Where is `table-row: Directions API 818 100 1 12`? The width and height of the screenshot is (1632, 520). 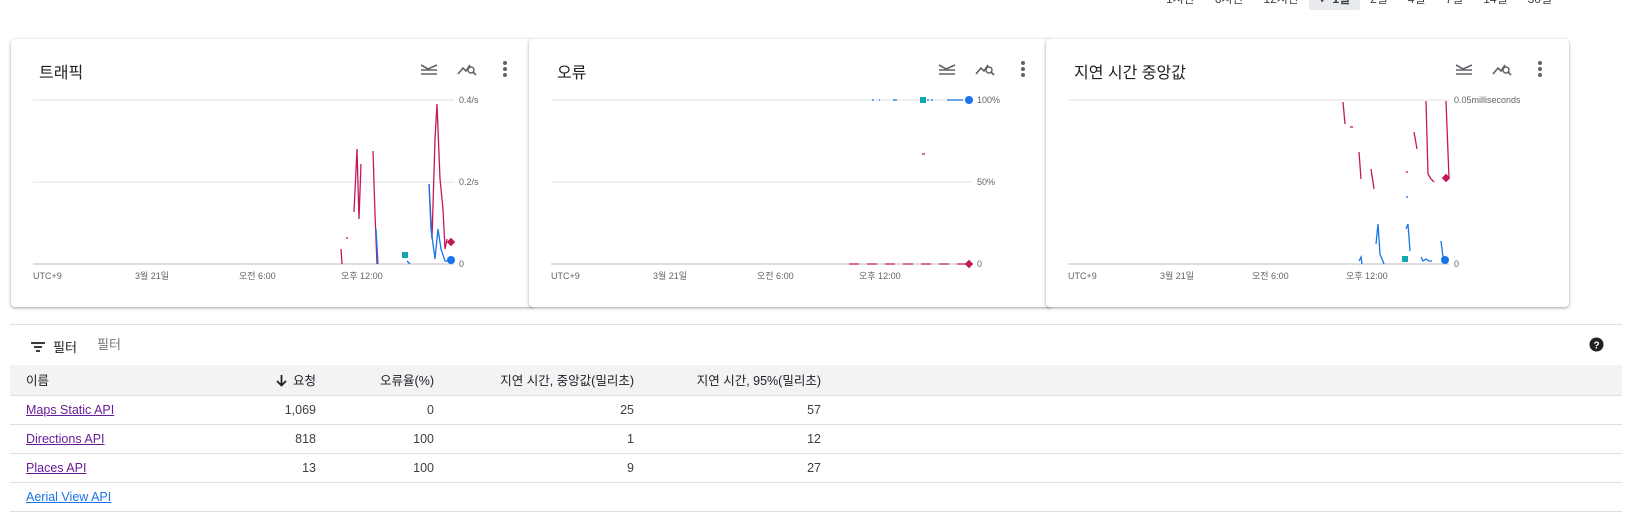 table-row: Directions API 818 100 1 12 is located at coordinates (816, 439).